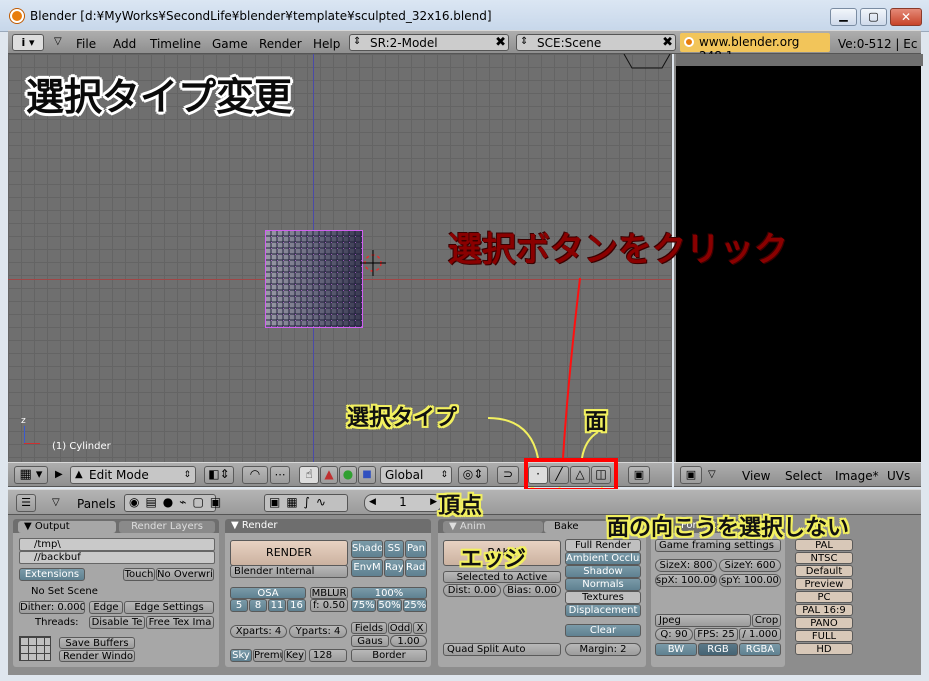 Image resolution: width=929 pixels, height=681 pixels. I want to click on osa-11: 11, so click(277, 605).